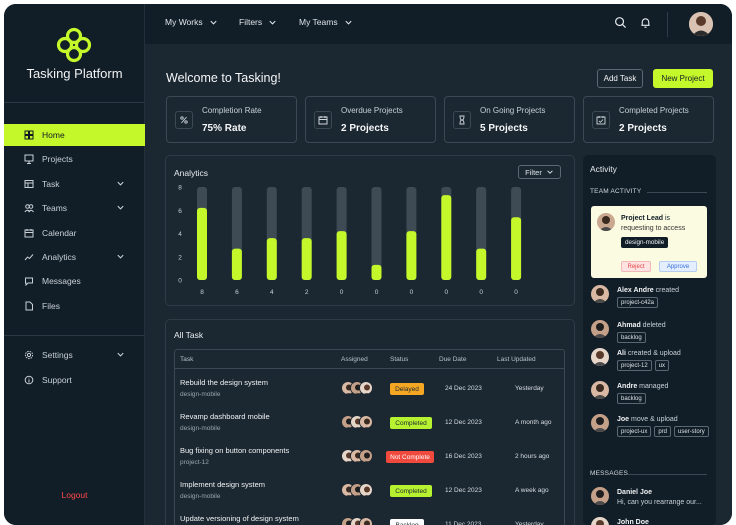 The width and height of the screenshot is (736, 525). I want to click on menu-filters: Filters, so click(258, 22).